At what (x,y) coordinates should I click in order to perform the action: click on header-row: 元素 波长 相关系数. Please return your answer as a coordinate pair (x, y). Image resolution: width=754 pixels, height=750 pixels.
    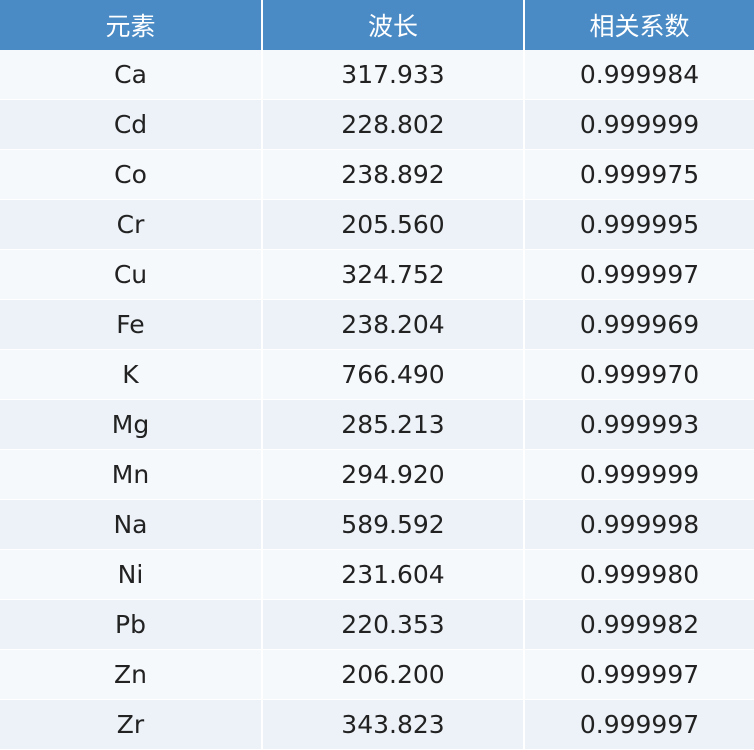
    Looking at the image, I should click on (377, 25).